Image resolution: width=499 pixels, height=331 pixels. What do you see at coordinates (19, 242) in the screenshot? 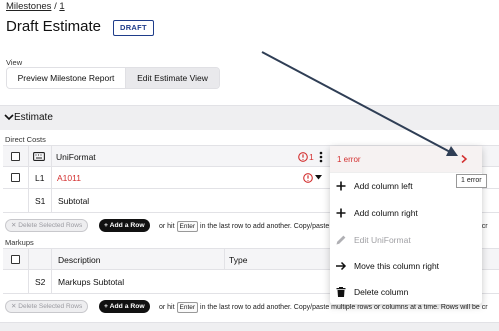
I see `markups-label: Markups` at bounding box center [19, 242].